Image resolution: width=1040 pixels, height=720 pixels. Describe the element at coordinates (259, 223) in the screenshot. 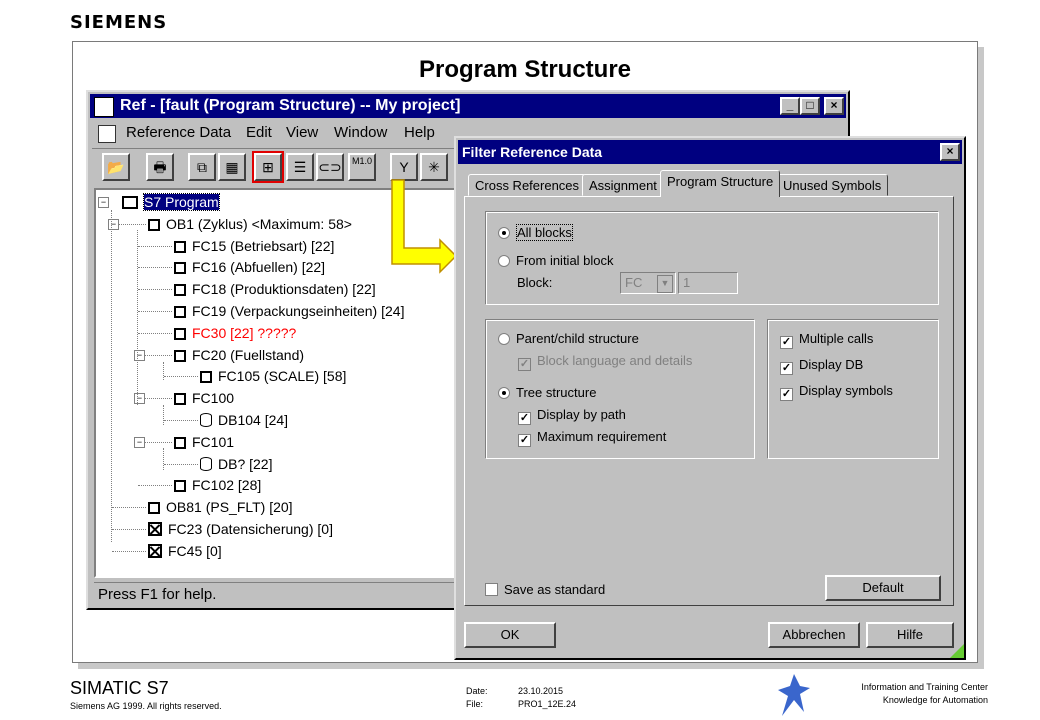

I see `tree-node-label: OB1 (Zyklus) <Maximum: 58>` at that location.